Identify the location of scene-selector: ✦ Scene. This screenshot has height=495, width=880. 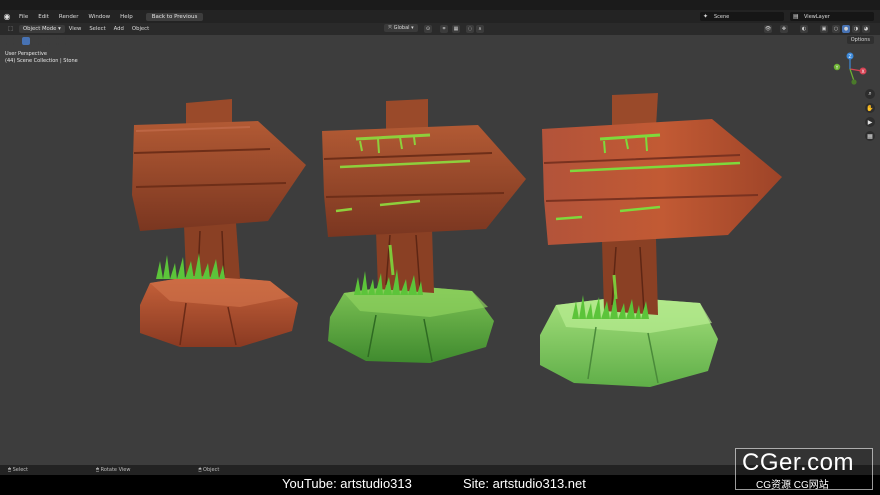
(742, 16).